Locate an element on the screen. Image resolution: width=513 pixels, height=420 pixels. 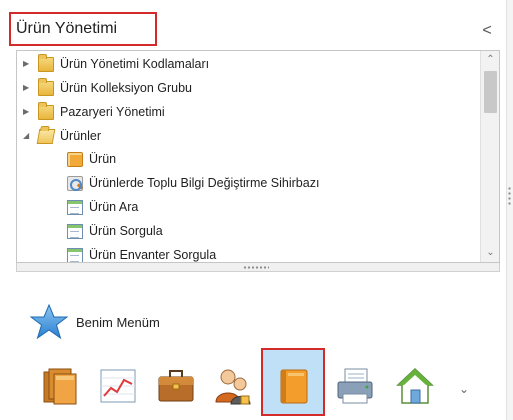
chevron-left-icon: < is located at coordinates (487, 30).